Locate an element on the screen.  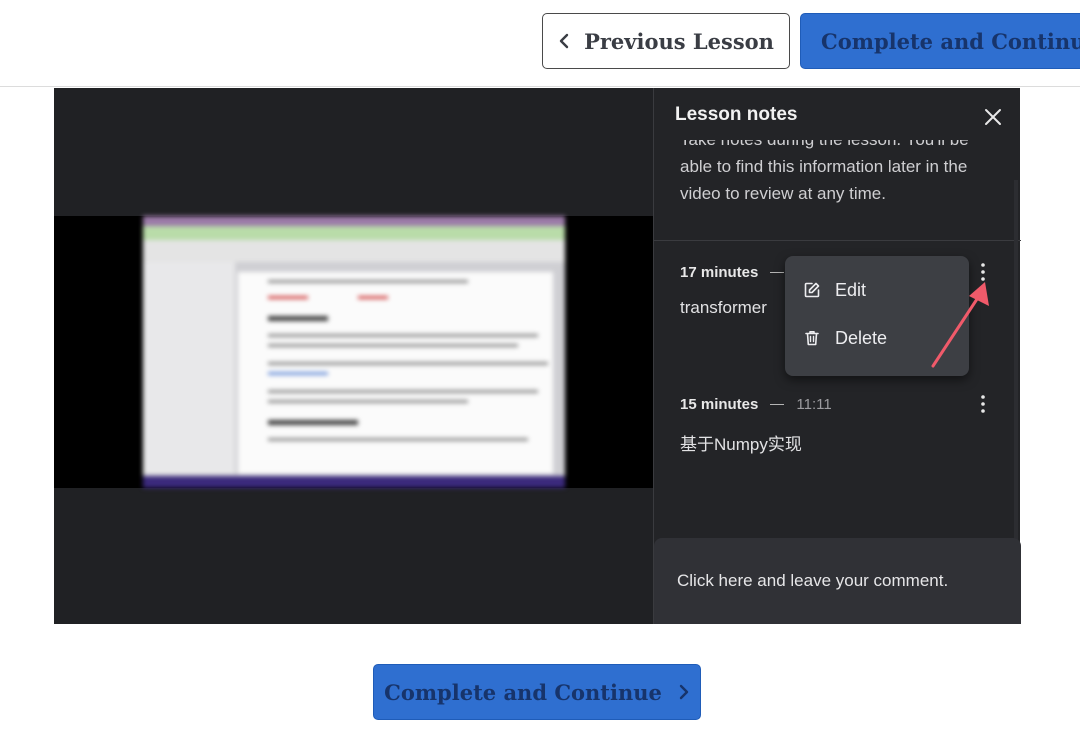
edit-label: Edit is located at coordinates (851, 289).